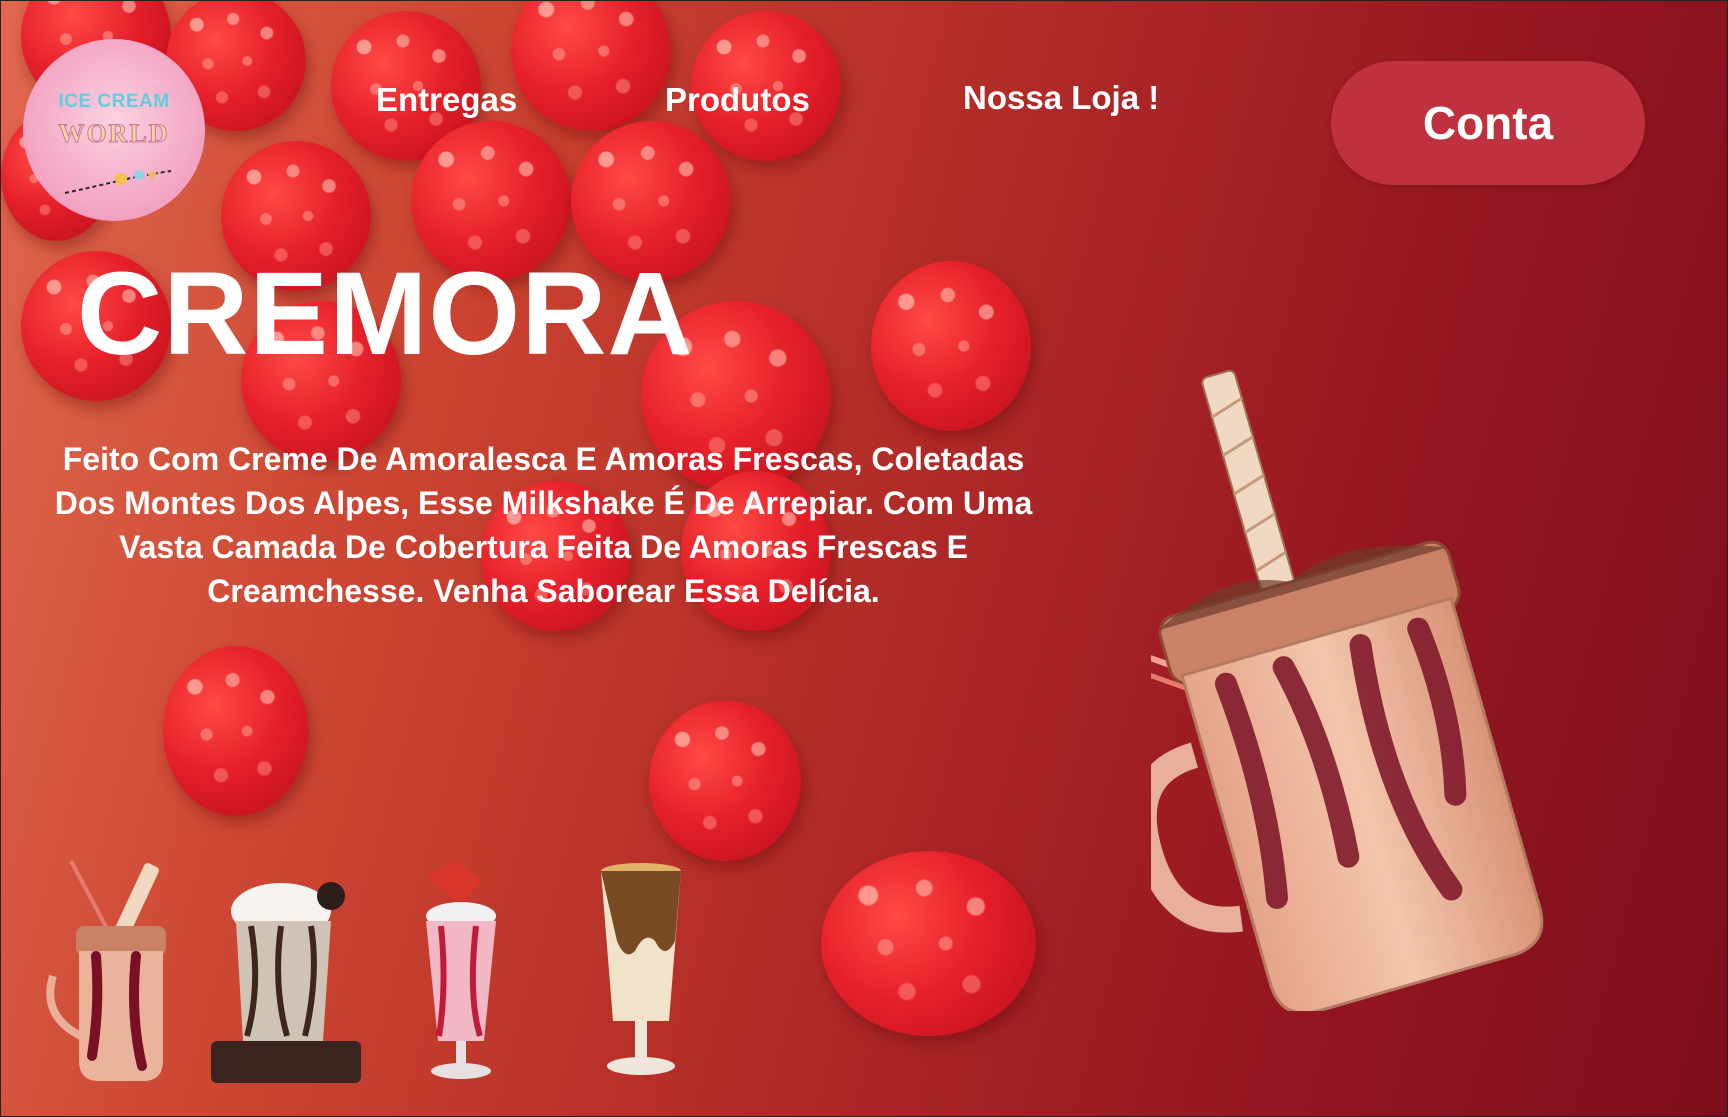 Image resolution: width=1728 pixels, height=1117 pixels. What do you see at coordinates (286, 976) in the screenshot?
I see `cookies-milkshake-icon` at bounding box center [286, 976].